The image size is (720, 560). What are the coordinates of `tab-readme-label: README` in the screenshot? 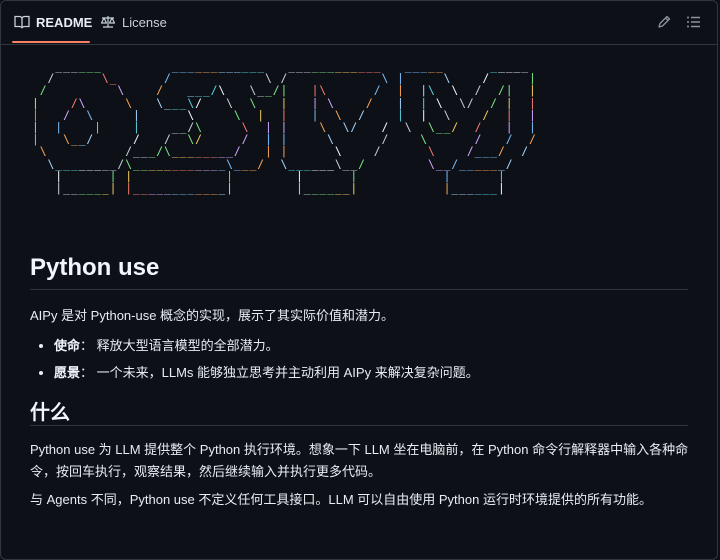 It's located at (64, 22).